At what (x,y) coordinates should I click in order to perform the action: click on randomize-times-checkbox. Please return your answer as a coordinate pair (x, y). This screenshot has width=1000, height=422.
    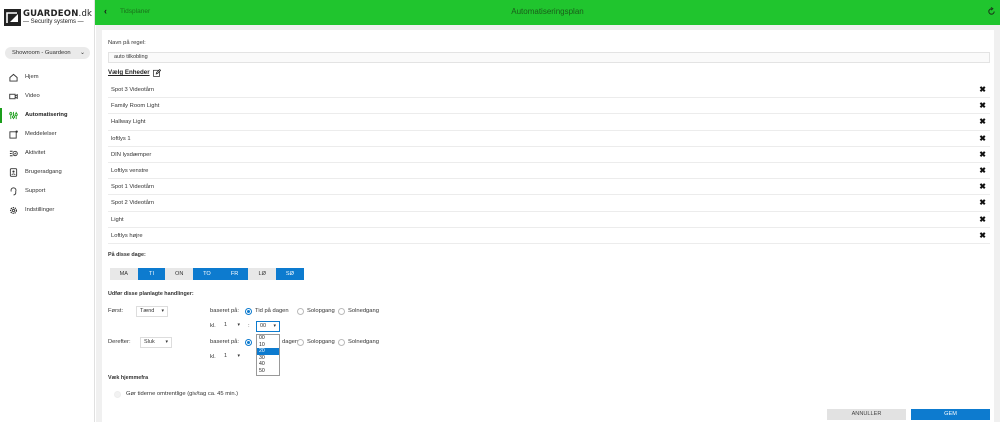
    Looking at the image, I should click on (117, 394).